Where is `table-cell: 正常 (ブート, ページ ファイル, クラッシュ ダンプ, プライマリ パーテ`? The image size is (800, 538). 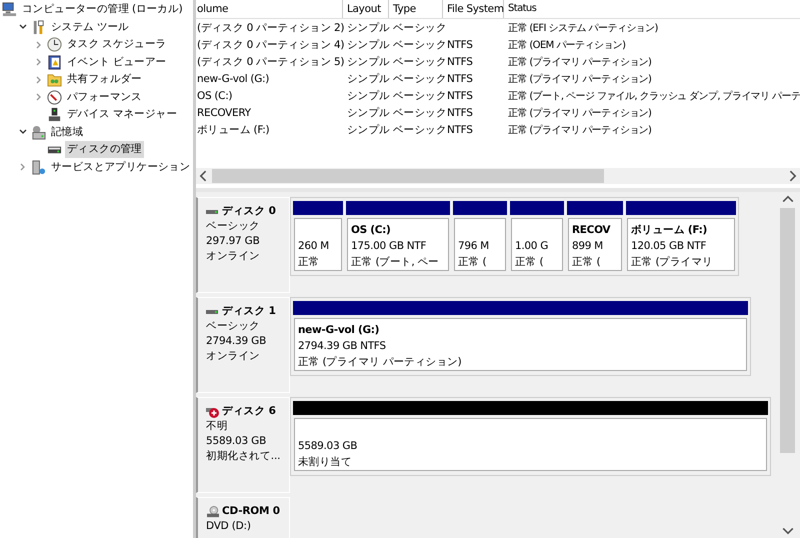
table-cell: 正常 (ブート, ページ ファイル, クラッシュ ダンプ, プライマリ パーテ is located at coordinates (654, 96).